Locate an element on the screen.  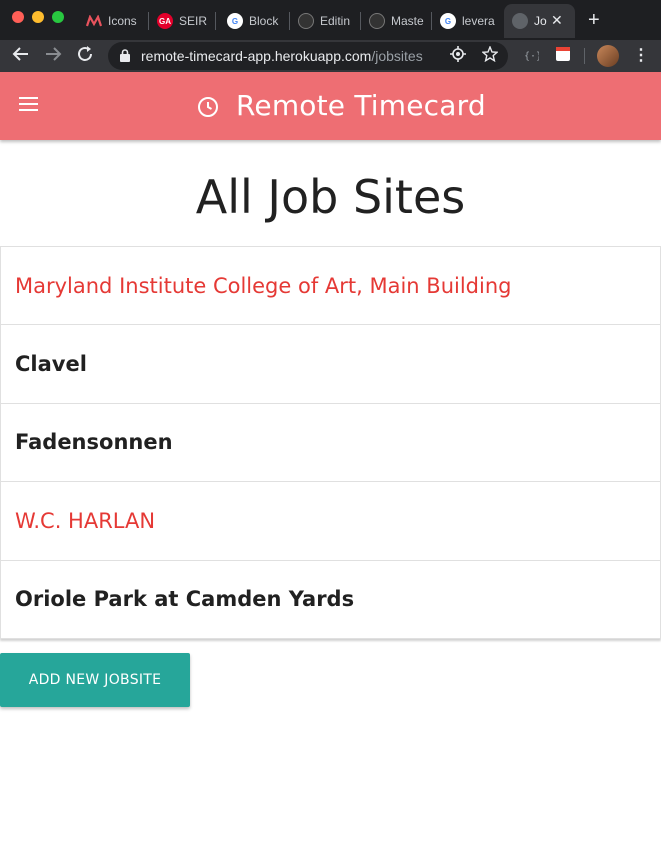
tab-label: Editin is located at coordinates (335, 21).